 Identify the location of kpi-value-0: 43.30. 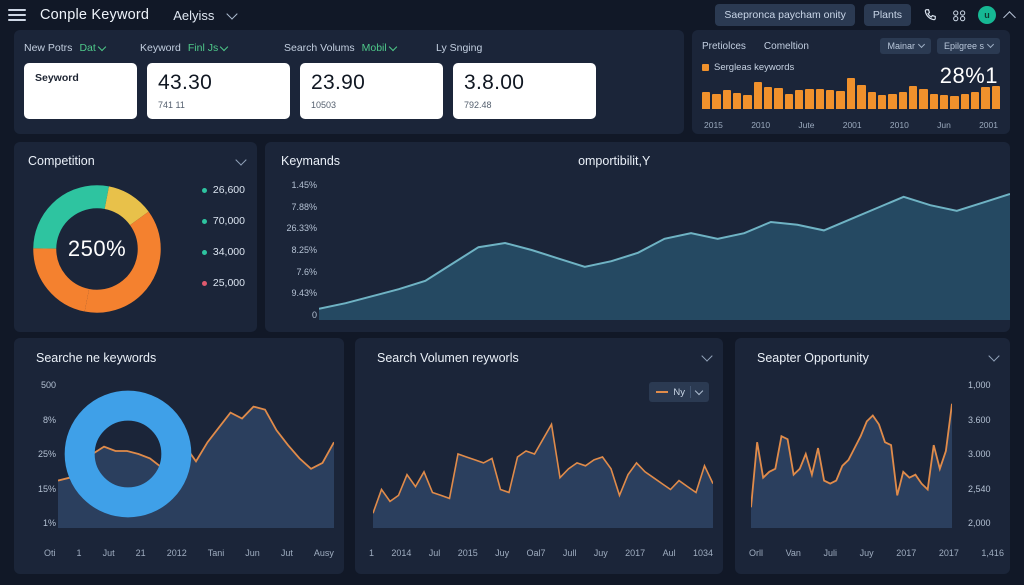
(185, 83).